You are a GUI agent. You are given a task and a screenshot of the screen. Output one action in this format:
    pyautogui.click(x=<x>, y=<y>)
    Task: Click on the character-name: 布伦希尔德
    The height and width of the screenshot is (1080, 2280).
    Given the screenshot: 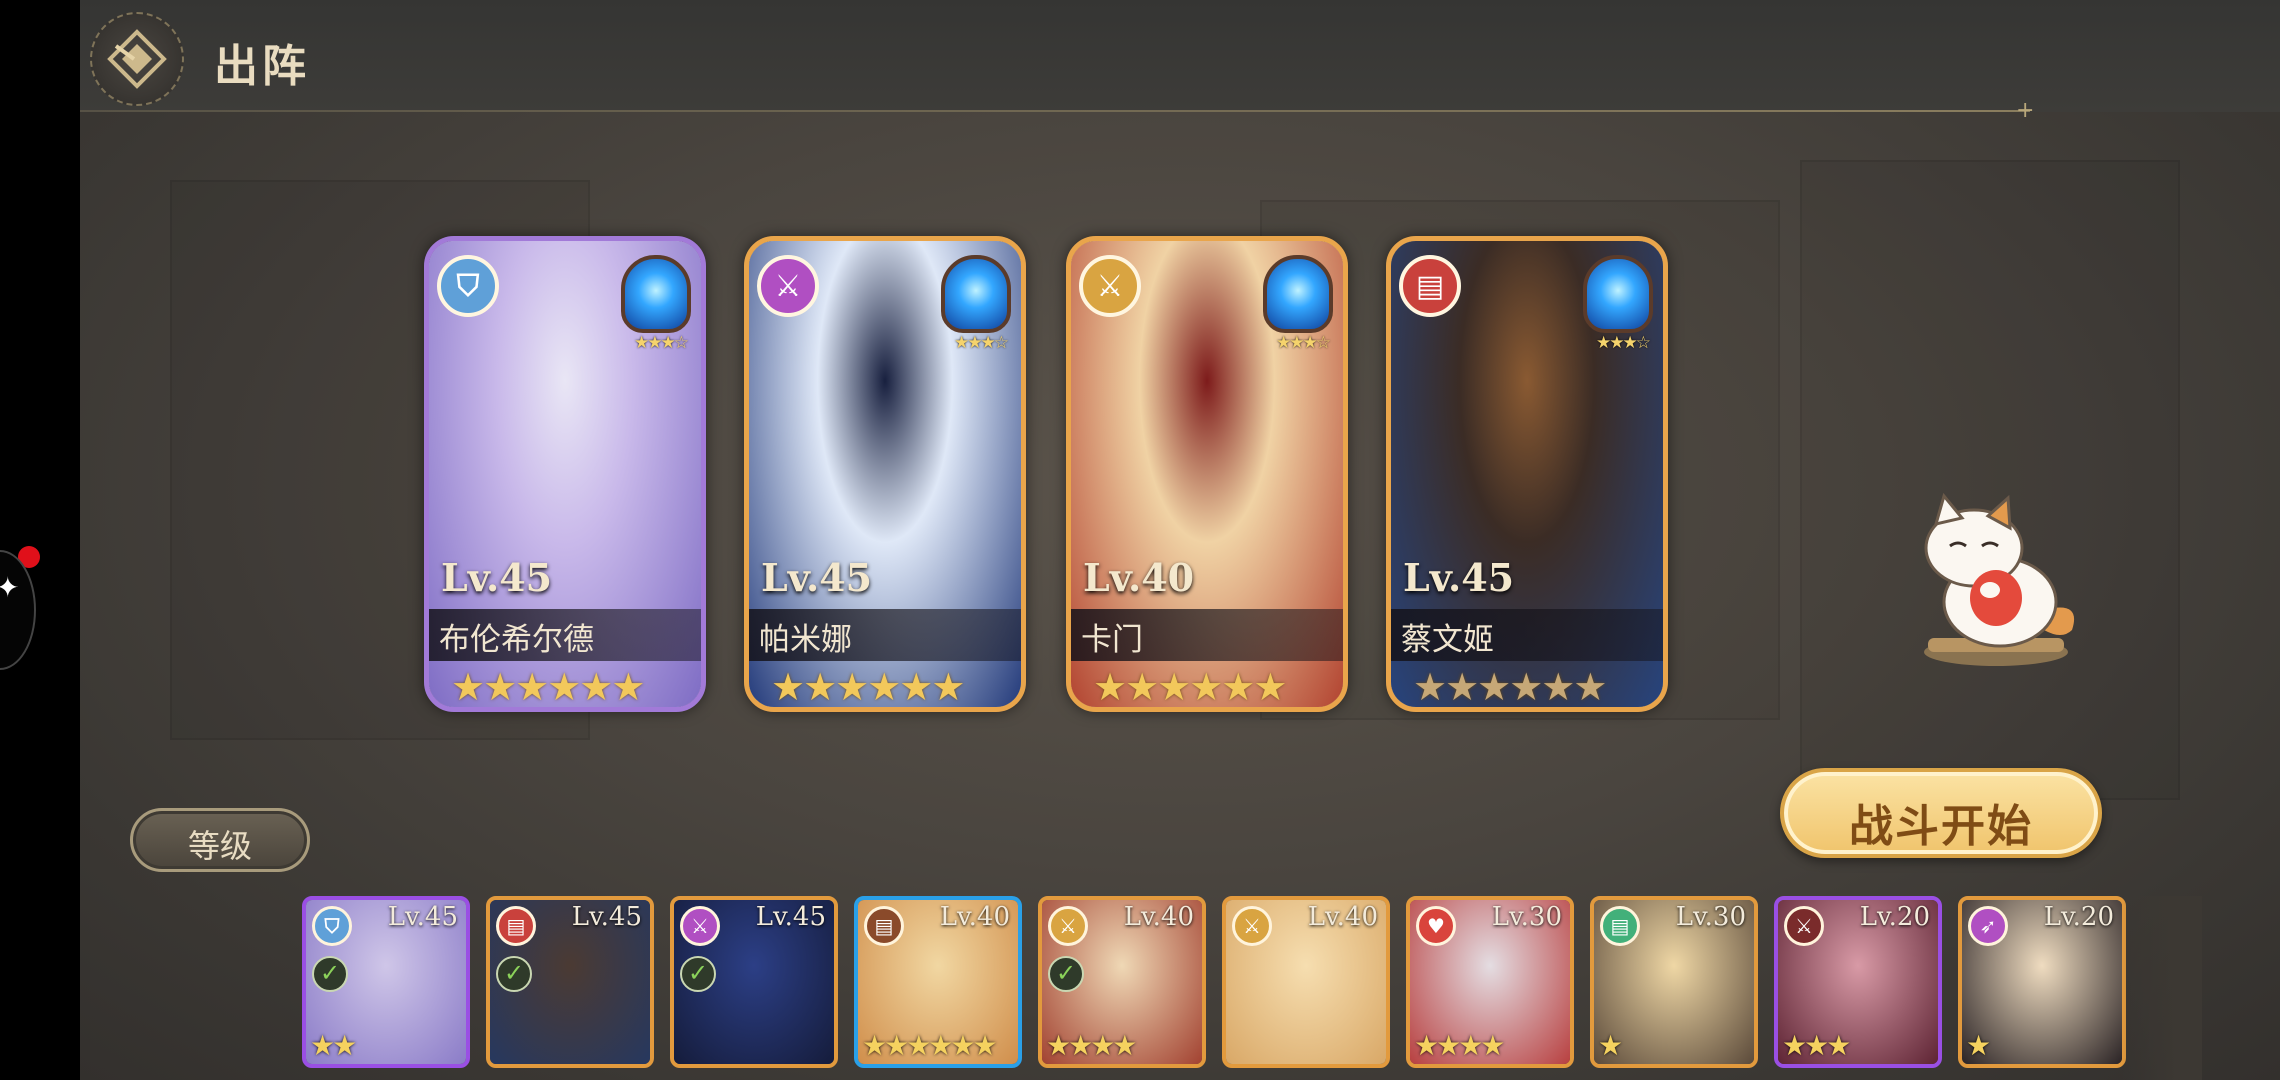 What is the action you would take?
    pyautogui.click(x=516, y=640)
    